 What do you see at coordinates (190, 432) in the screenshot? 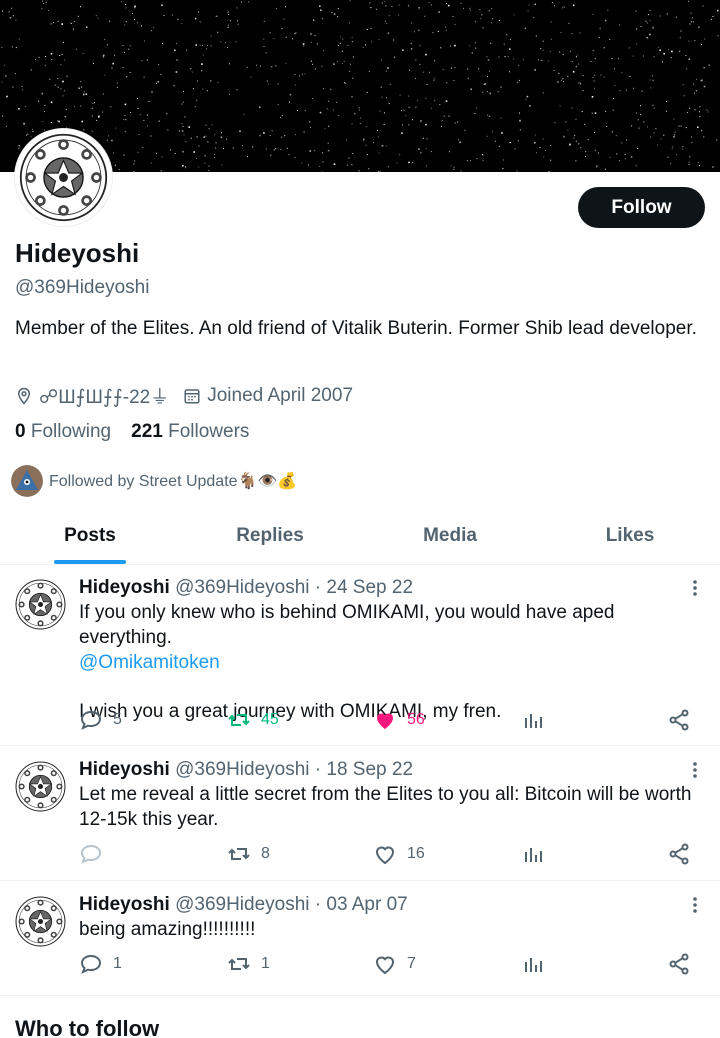
I see `followers-link: 221 Followers` at bounding box center [190, 432].